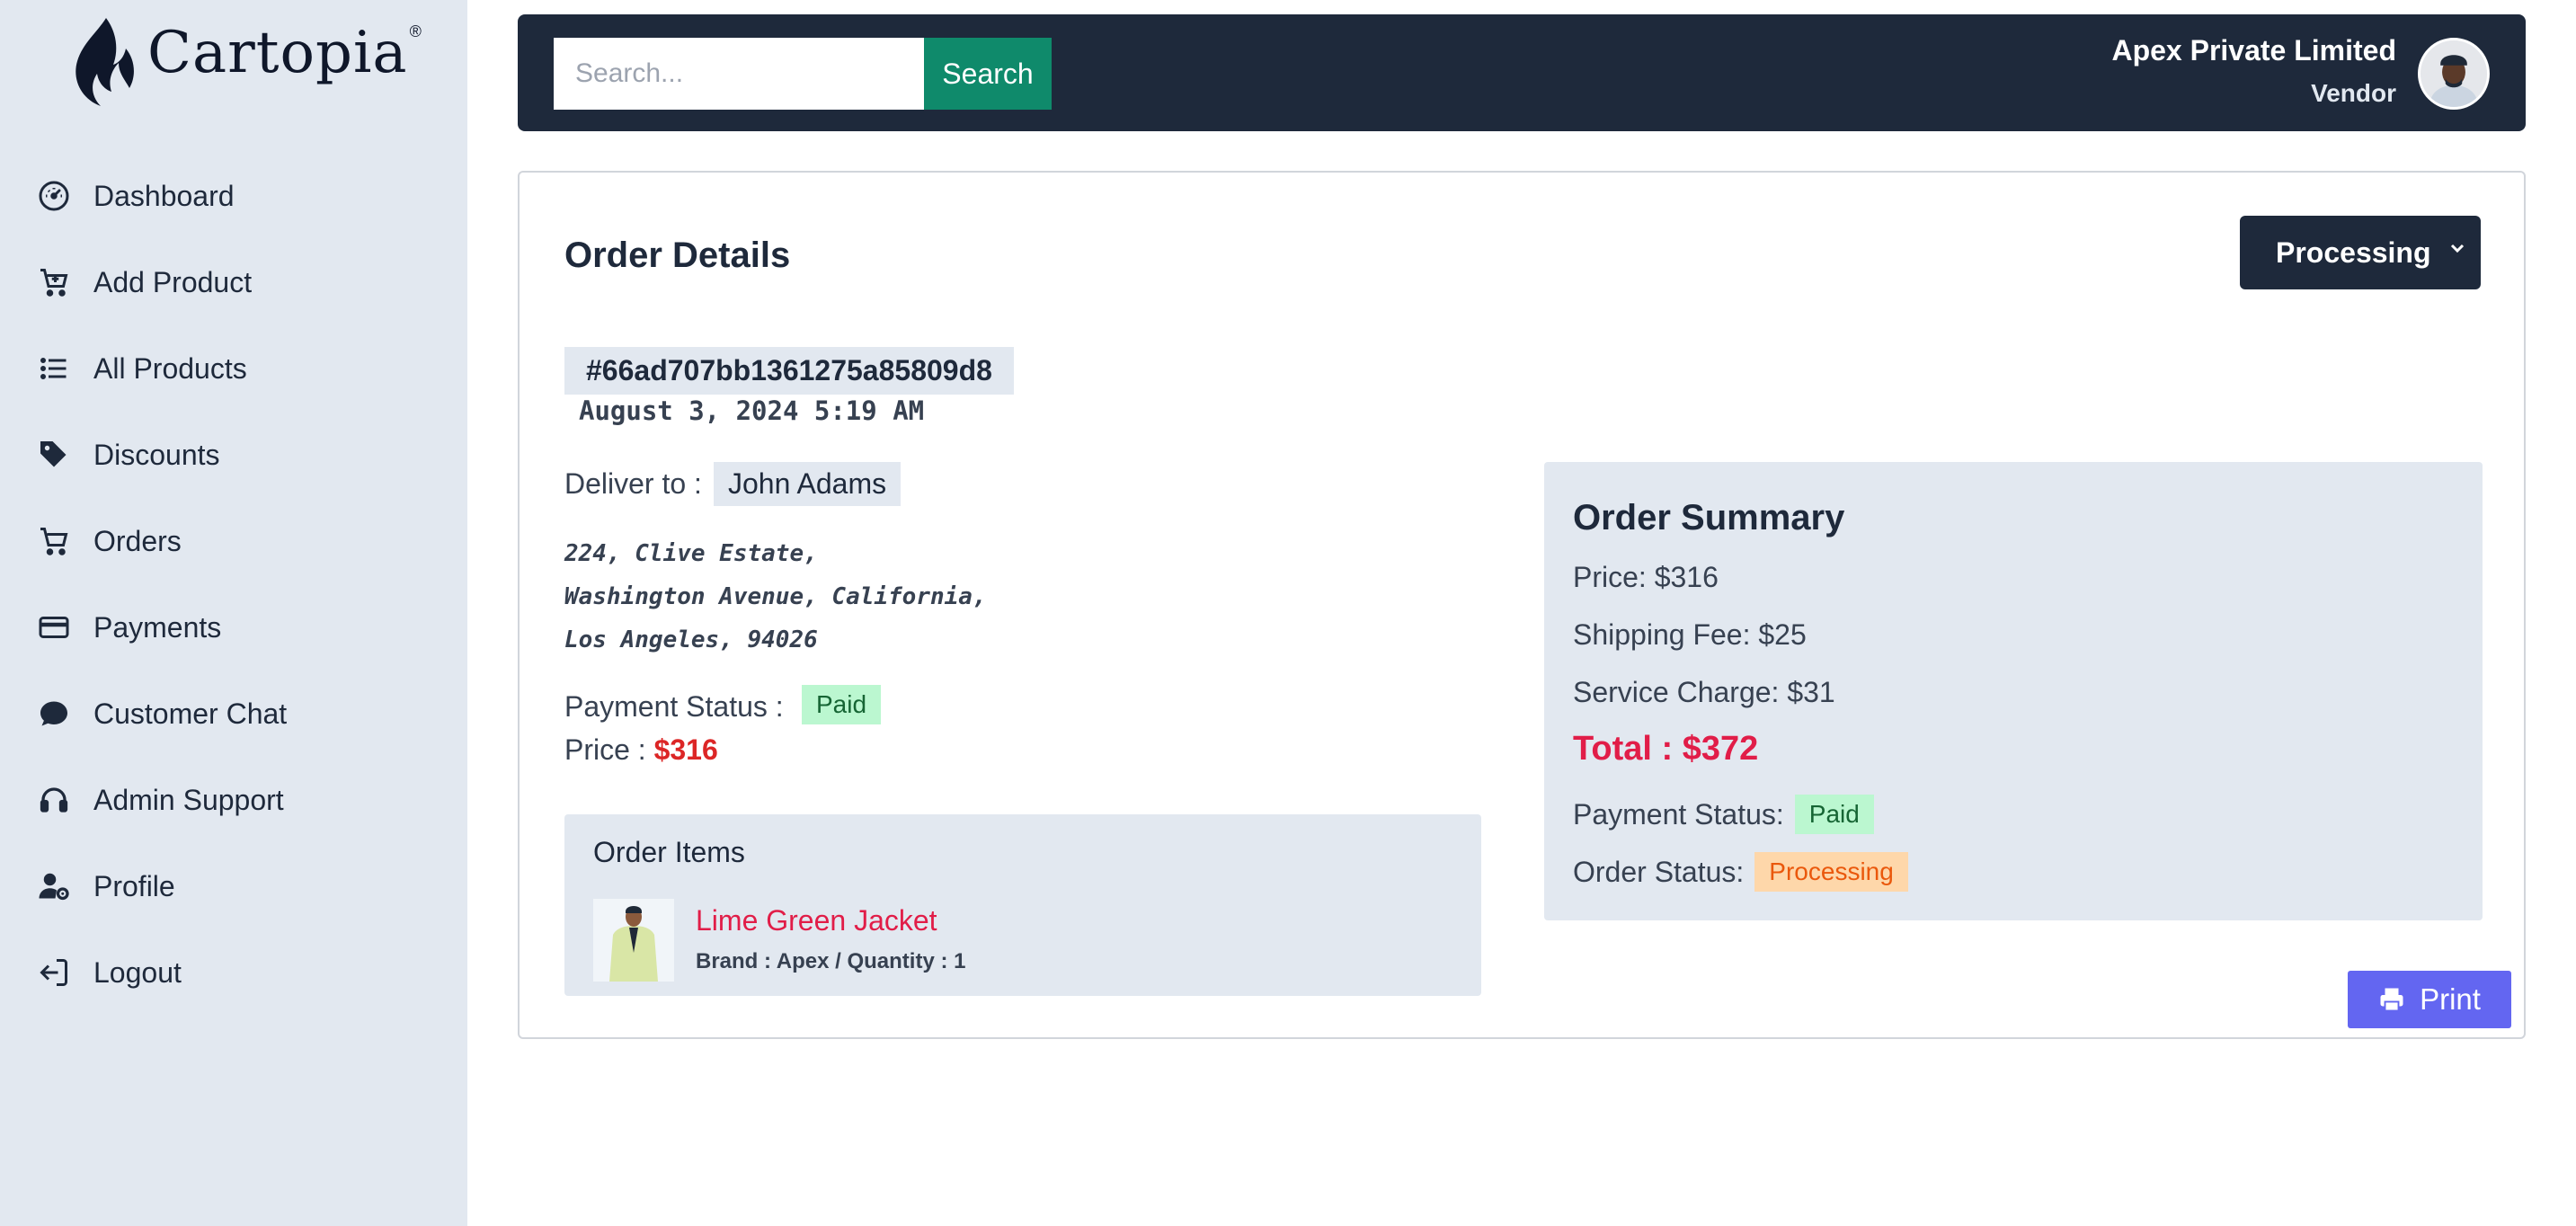 Image resolution: width=2576 pixels, height=1226 pixels. What do you see at coordinates (739, 74) in the screenshot?
I see `search-input` at bounding box center [739, 74].